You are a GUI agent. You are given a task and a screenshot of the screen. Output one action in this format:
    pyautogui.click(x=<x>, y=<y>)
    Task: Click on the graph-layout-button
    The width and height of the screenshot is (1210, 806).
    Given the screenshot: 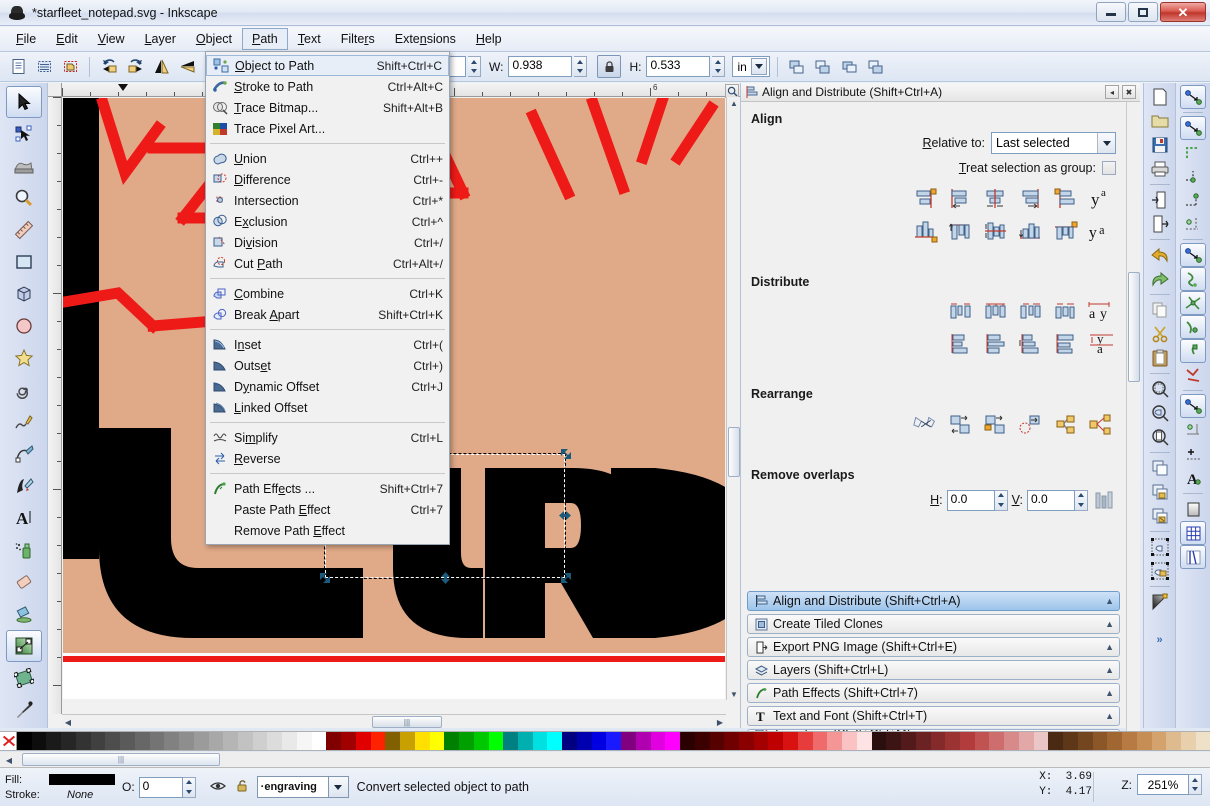 What is the action you would take?
    pyautogui.click(x=1101, y=425)
    